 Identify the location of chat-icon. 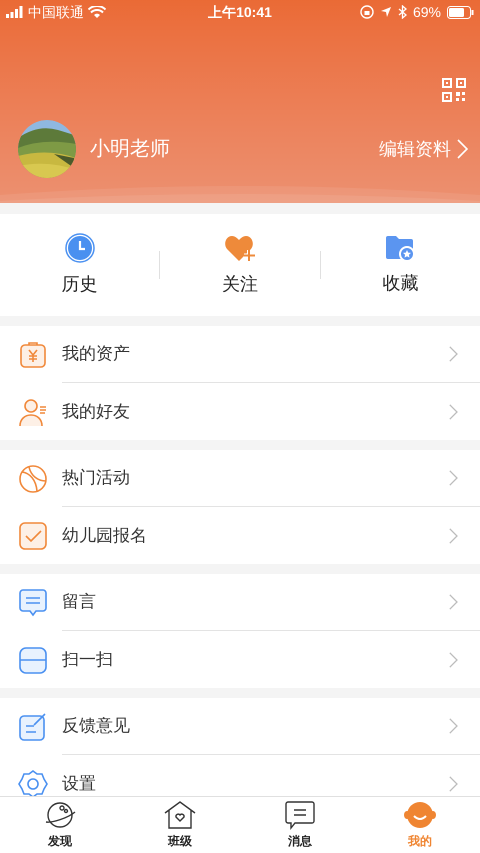
(300, 815).